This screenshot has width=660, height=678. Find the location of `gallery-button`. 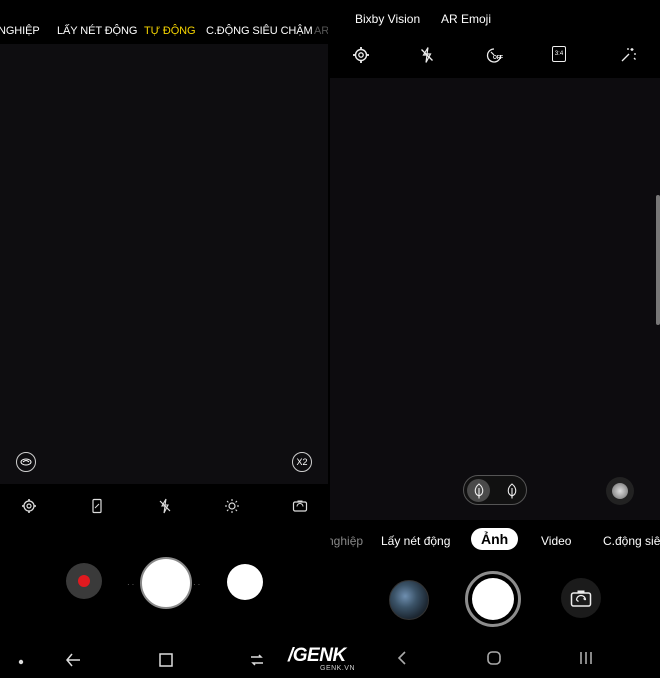

gallery-button is located at coordinates (245, 582).